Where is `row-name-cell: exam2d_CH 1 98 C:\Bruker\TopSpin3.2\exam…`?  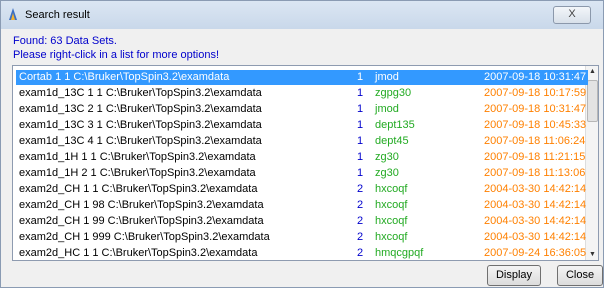
row-name-cell: exam2d_CH 1 98 C:\Bruker\TopSpin3.2\exam… is located at coordinates (186, 205).